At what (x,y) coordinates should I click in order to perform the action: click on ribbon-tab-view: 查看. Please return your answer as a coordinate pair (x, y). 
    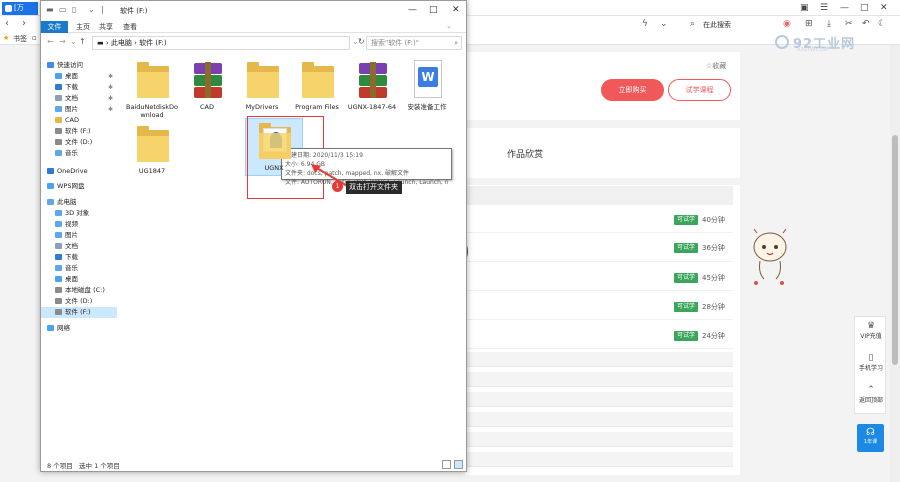
    Looking at the image, I should click on (130, 27).